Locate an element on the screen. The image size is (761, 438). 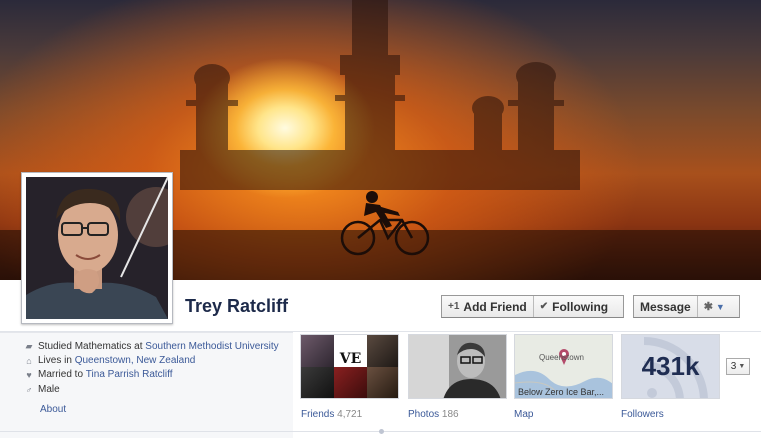
friend-photo: VE is located at coordinates (350, 351).